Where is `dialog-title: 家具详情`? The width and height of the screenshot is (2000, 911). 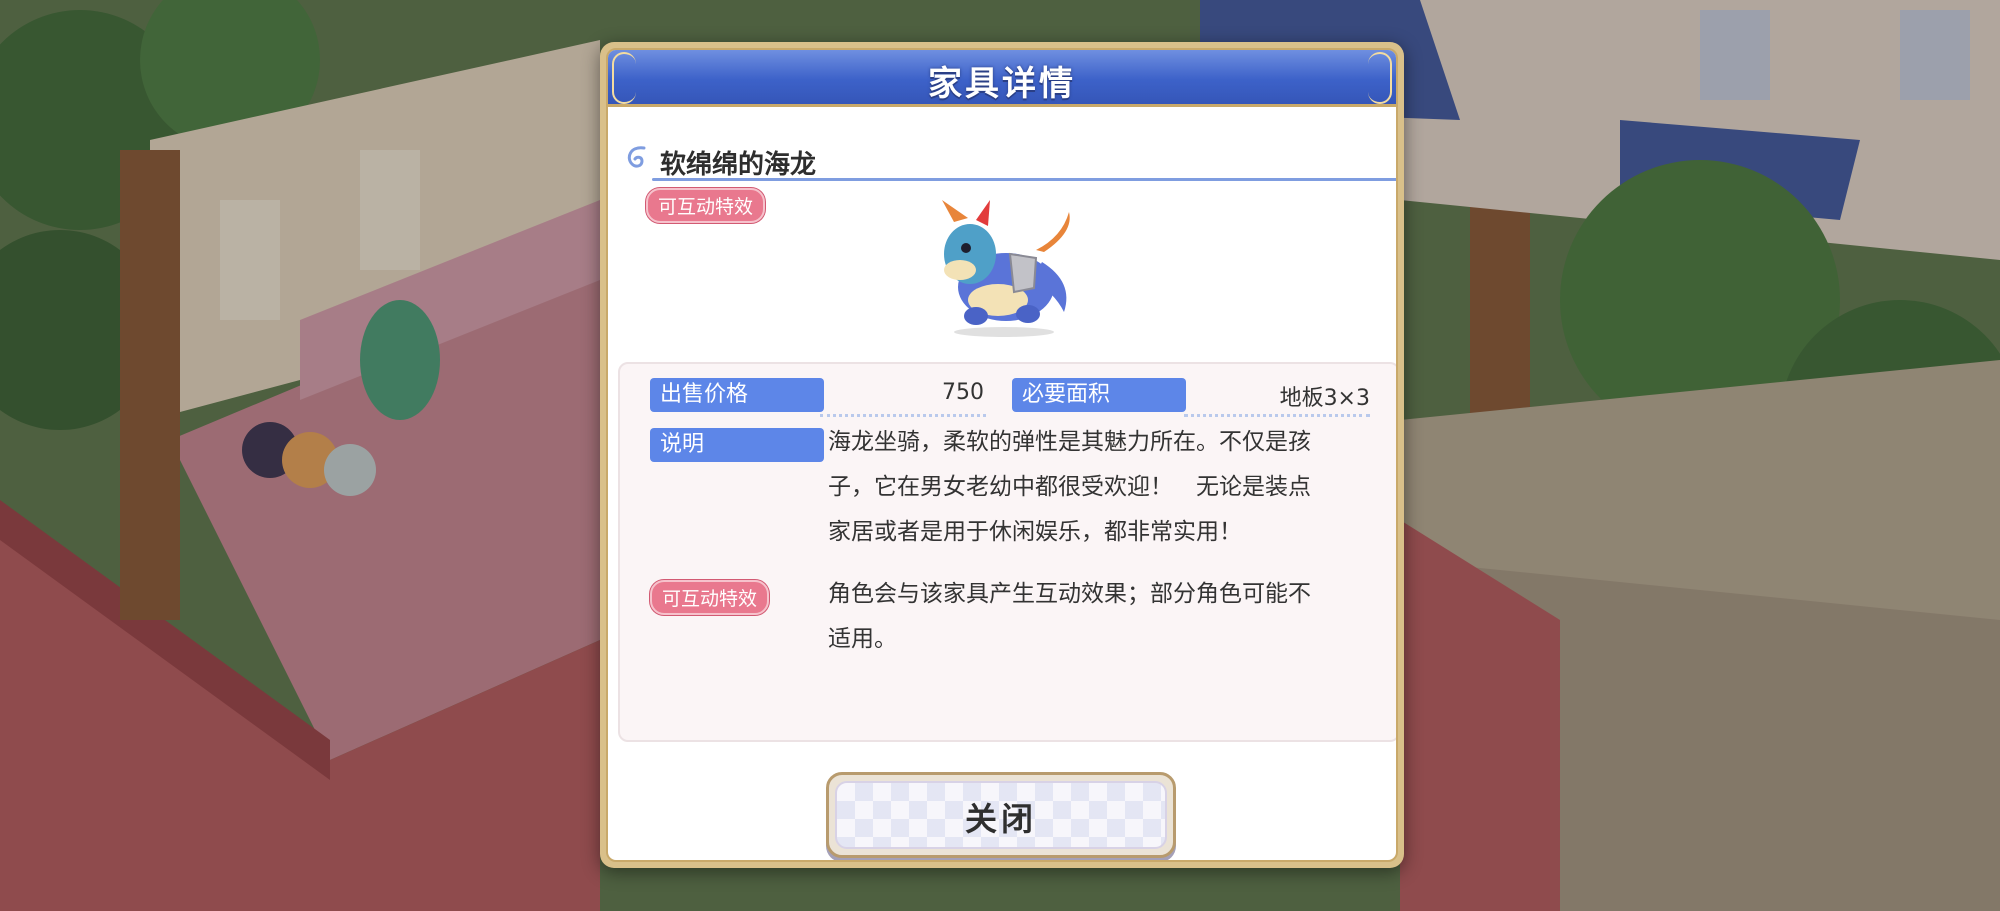
dialog-title: 家具详情 is located at coordinates (1002, 84).